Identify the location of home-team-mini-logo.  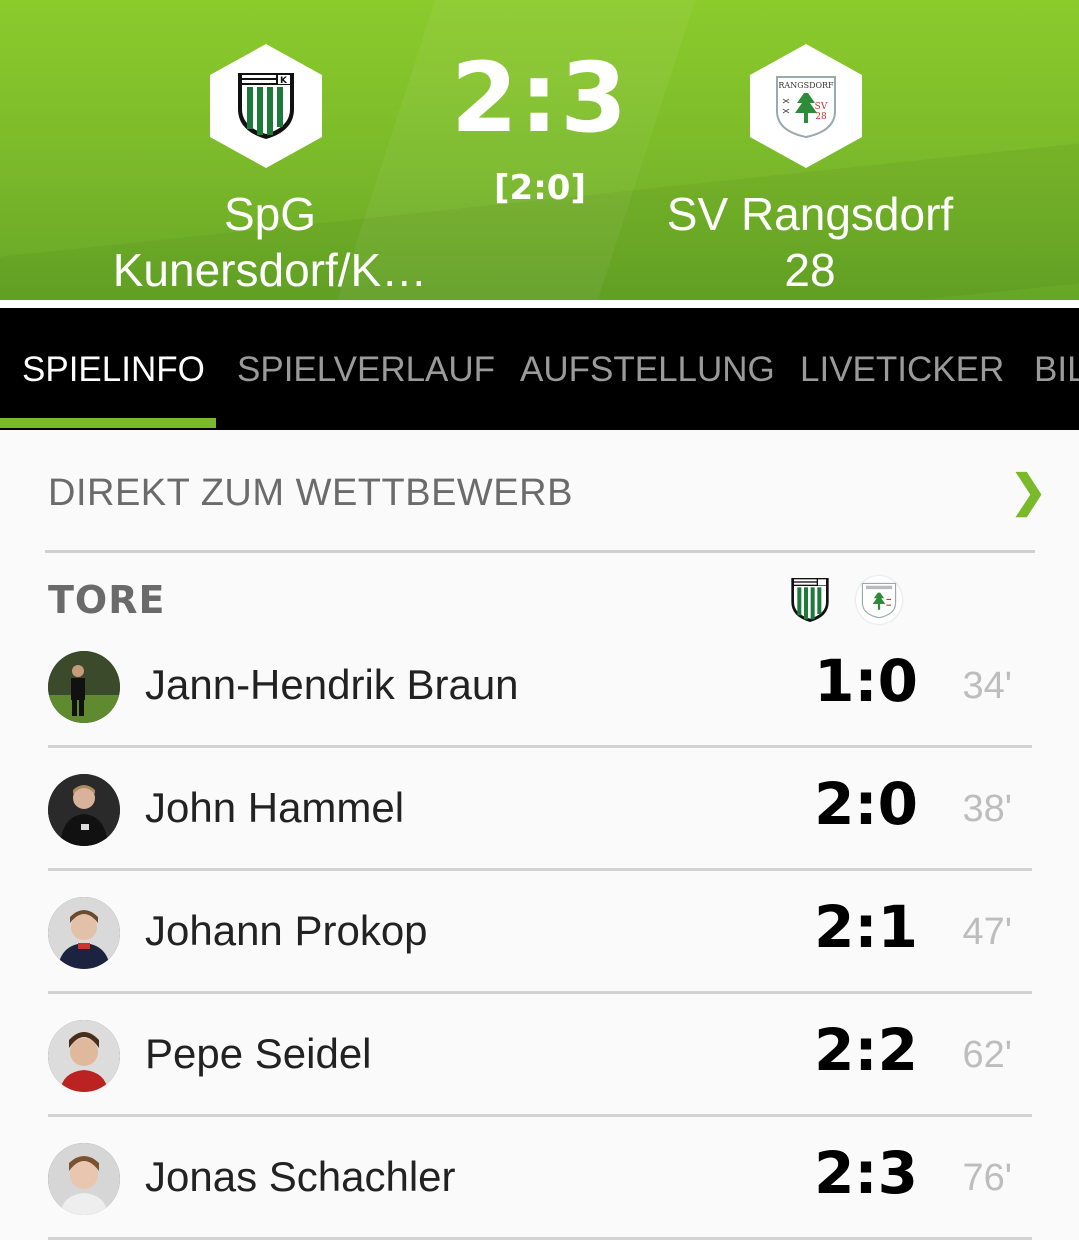
(810, 600).